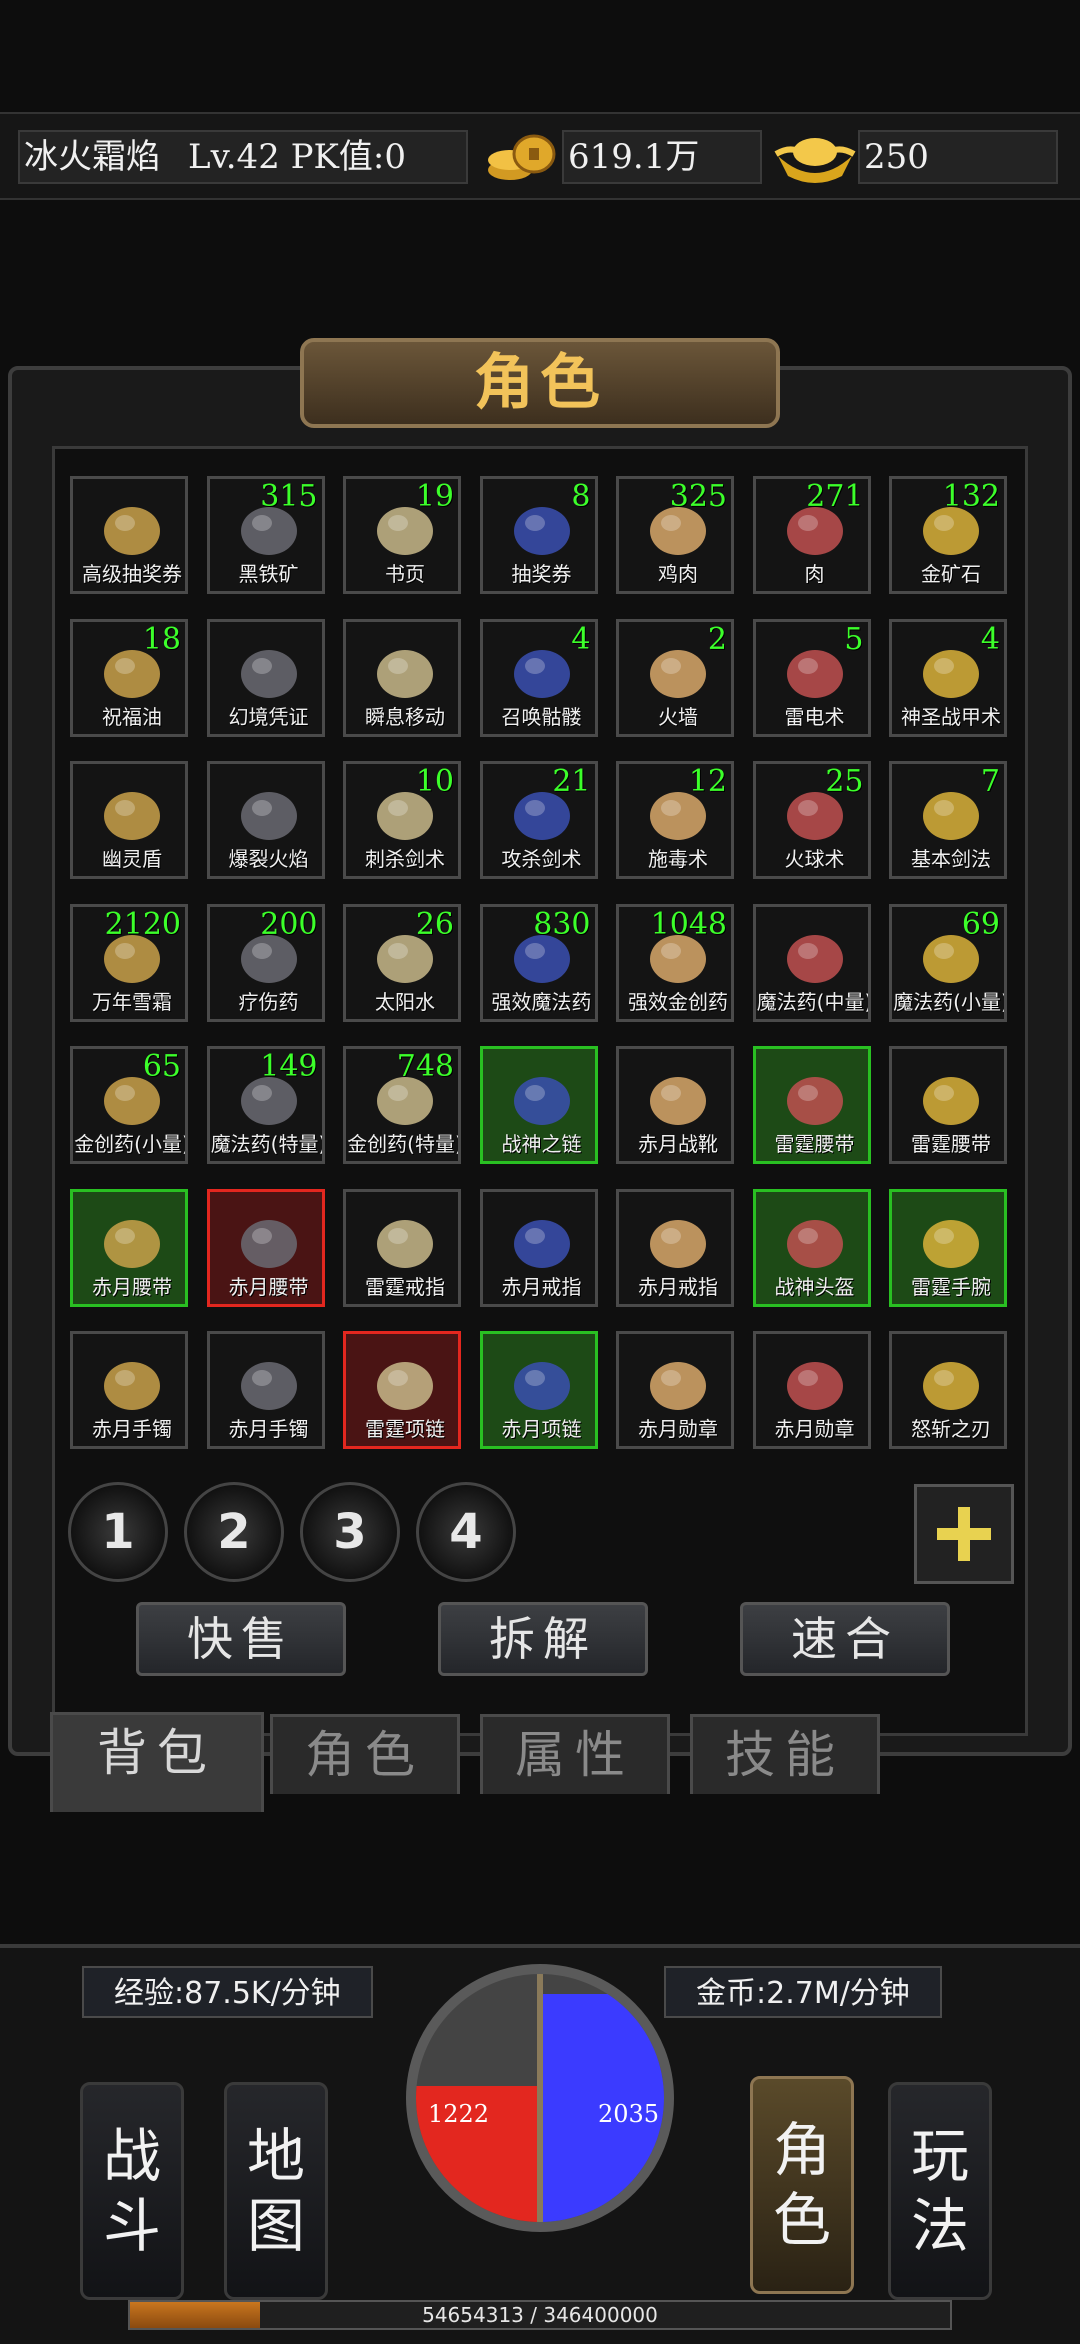 The width and height of the screenshot is (1080, 2344). I want to click on quick-sell-button: 快售, so click(241, 1639).